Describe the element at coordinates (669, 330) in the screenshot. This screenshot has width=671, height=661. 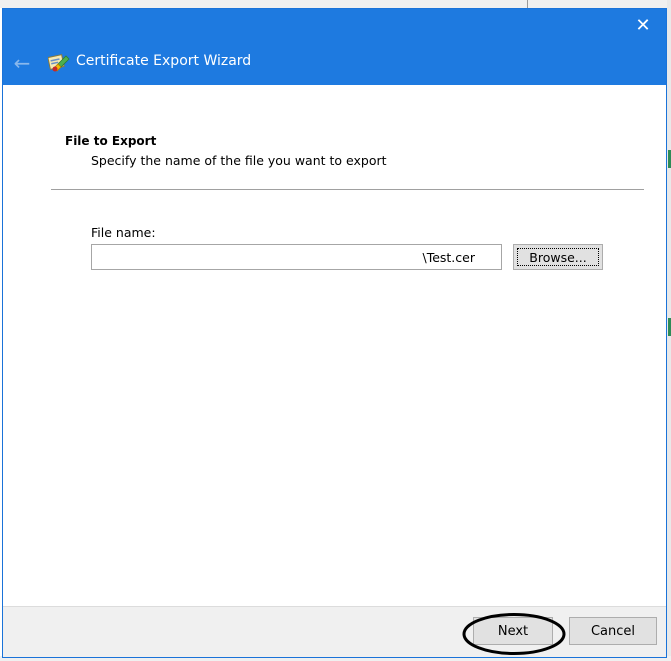
I see `background-window-right-edge` at that location.